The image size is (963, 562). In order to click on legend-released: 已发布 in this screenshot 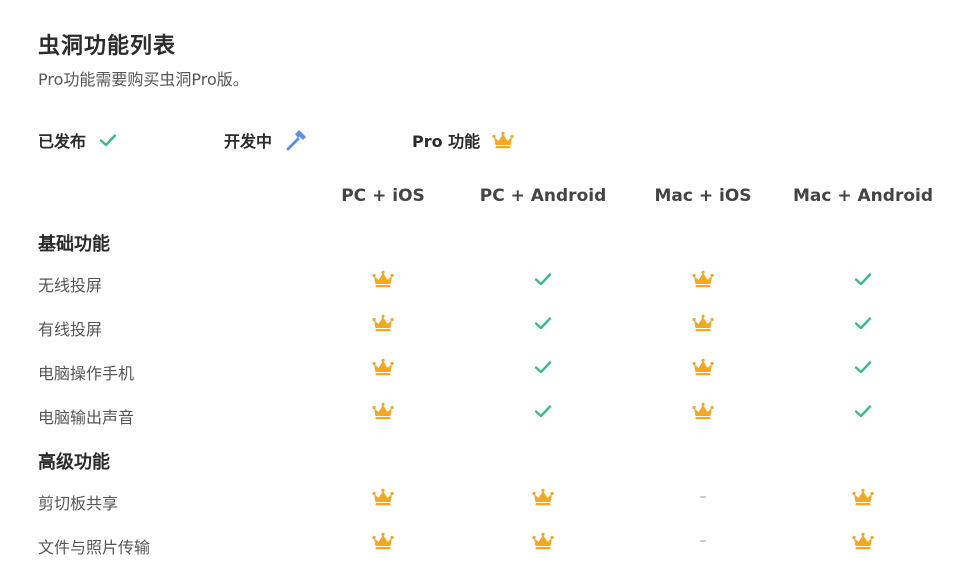, I will do `click(78, 140)`.